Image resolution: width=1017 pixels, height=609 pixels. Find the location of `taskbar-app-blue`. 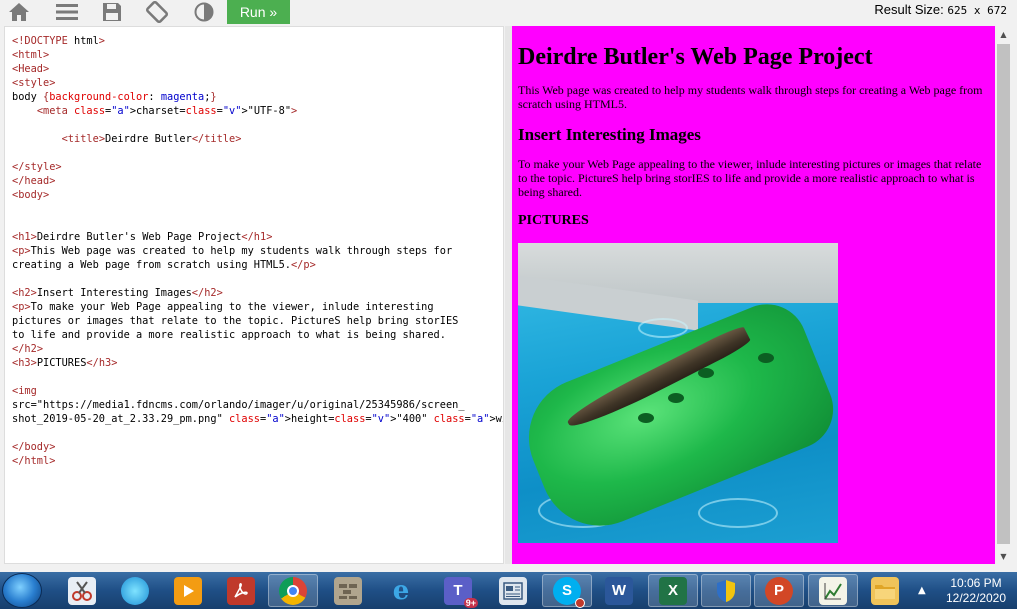

taskbar-app-blue is located at coordinates (135, 590).